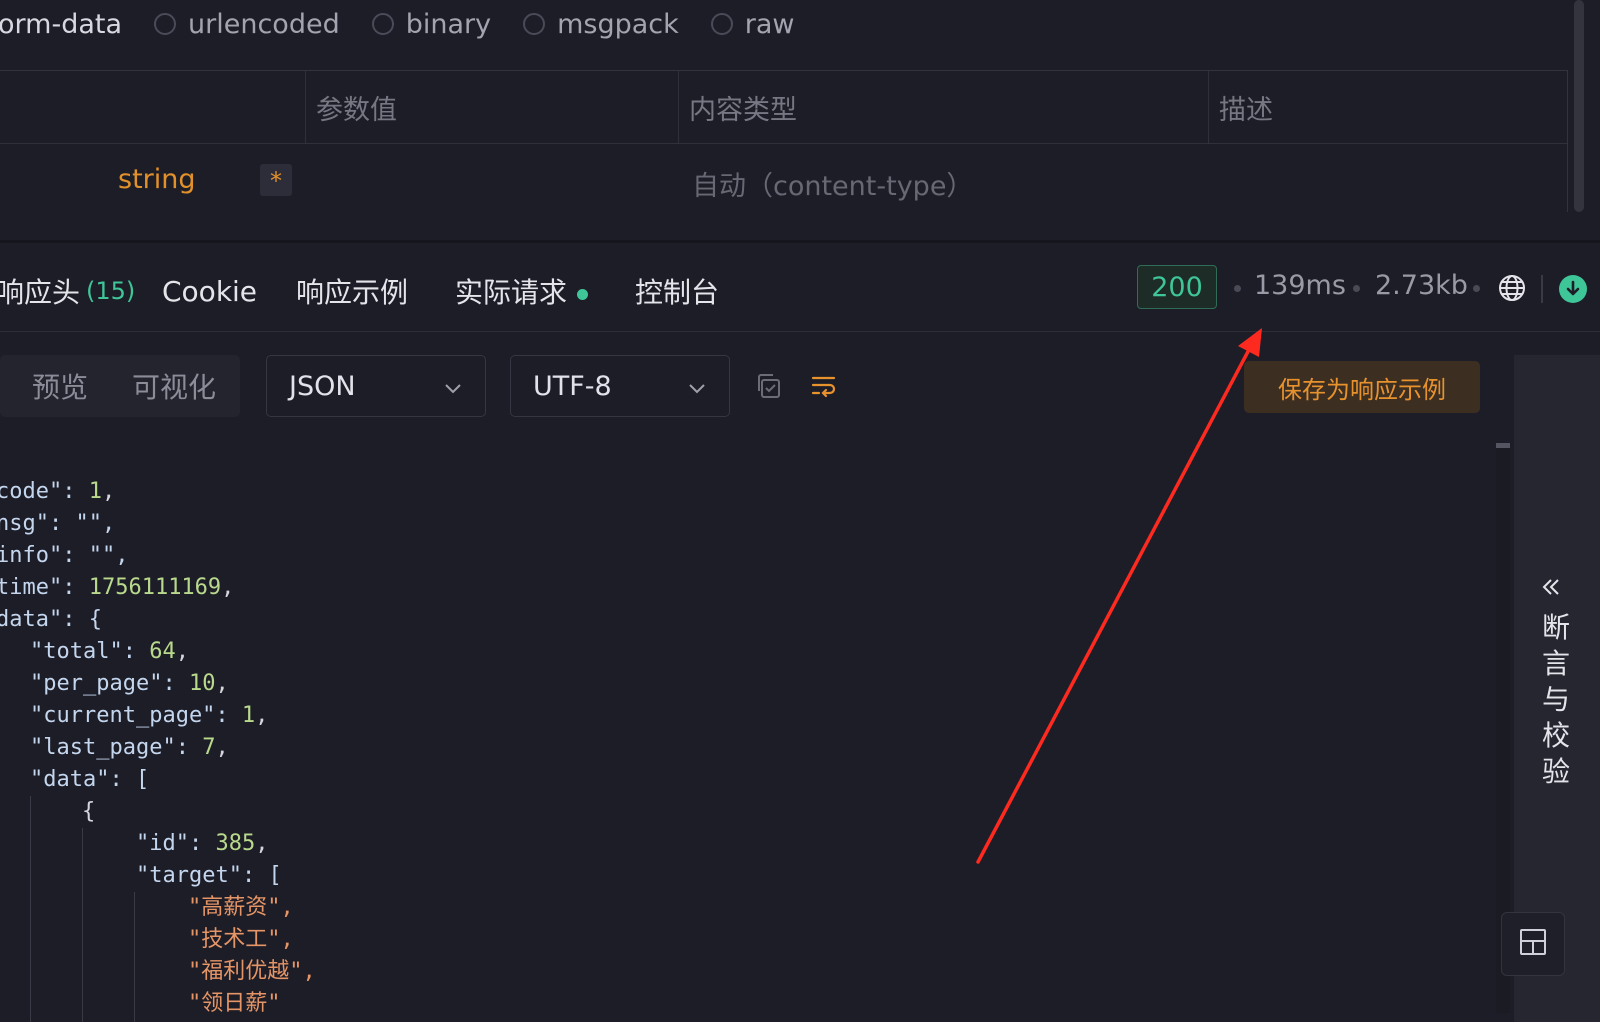 This screenshot has height=1022, width=1600. I want to click on response-tabs: 响应头 (15) Cookie 响应示例 实际请求 控制台, so click(800, 291).